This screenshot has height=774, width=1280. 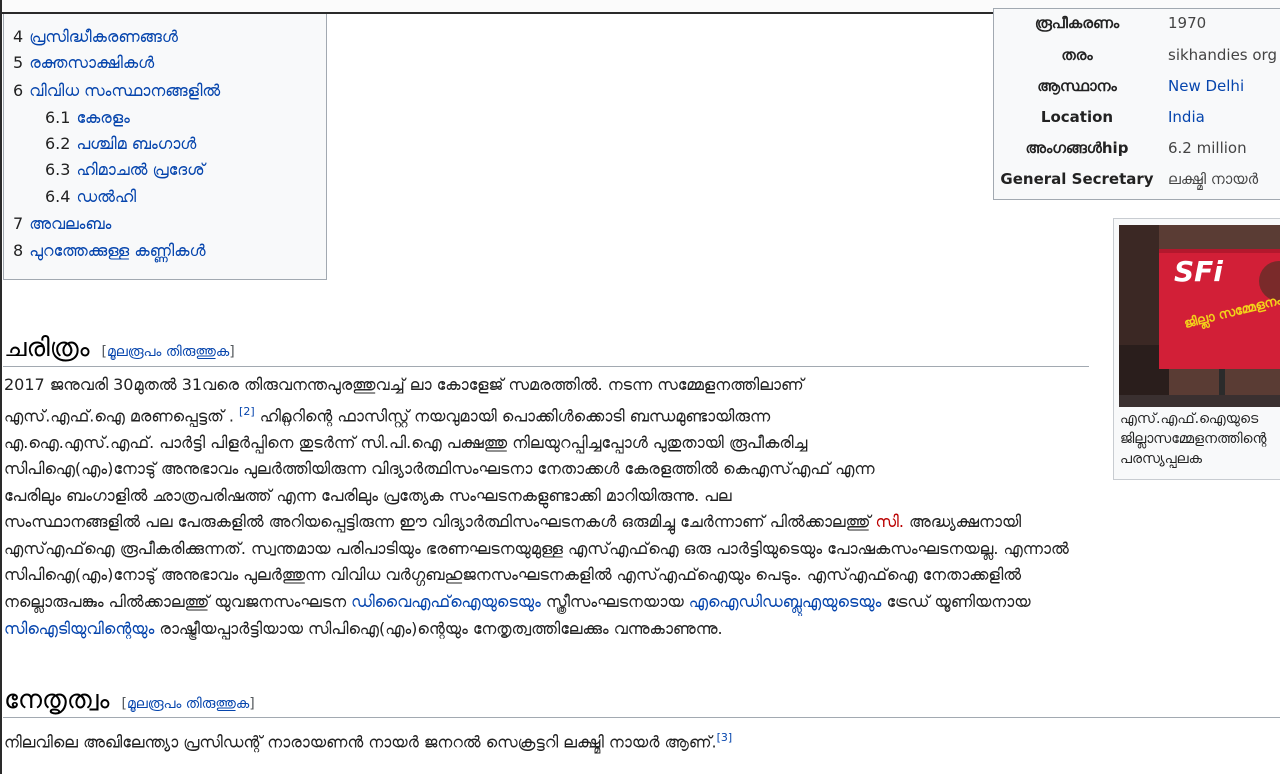 What do you see at coordinates (1206, 86) in the screenshot?
I see `infobox-value-headquarters: New Delhi` at bounding box center [1206, 86].